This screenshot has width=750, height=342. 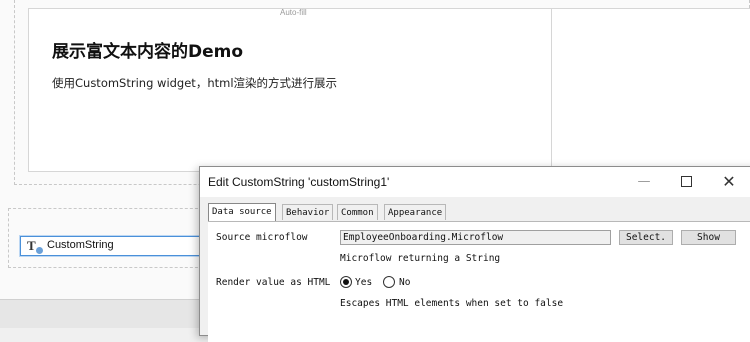 What do you see at coordinates (475, 182) in the screenshot?
I see `dialog-titlebar: Edit CustomString 'customString1' — ✕` at bounding box center [475, 182].